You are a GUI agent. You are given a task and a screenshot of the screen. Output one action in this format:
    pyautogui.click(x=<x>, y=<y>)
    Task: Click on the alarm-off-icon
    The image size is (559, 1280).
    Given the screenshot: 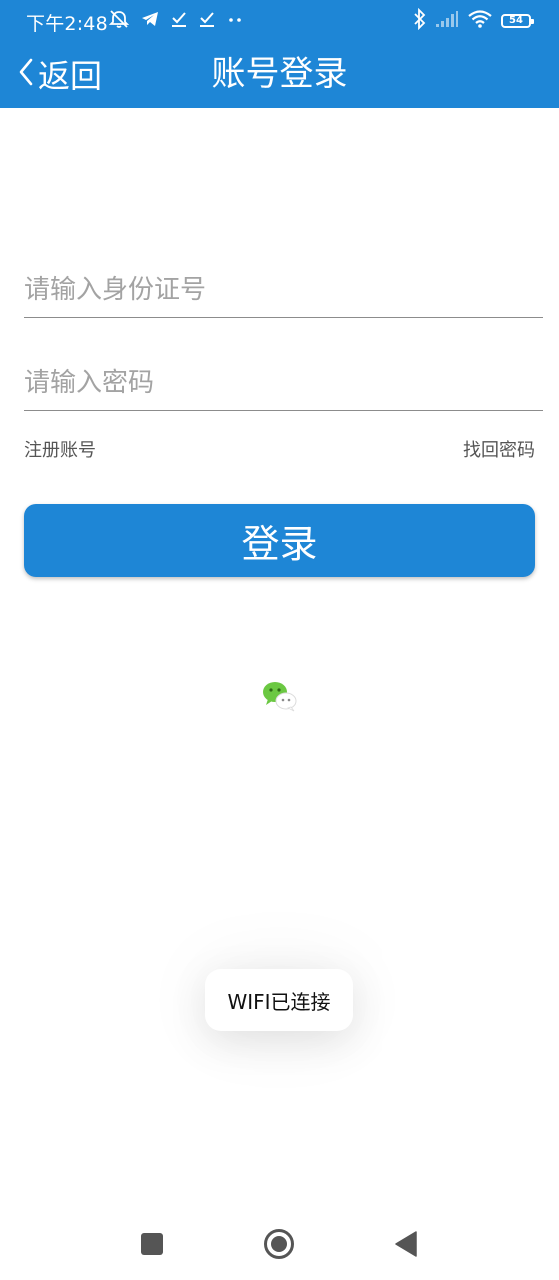 What is the action you would take?
    pyautogui.click(x=119, y=21)
    